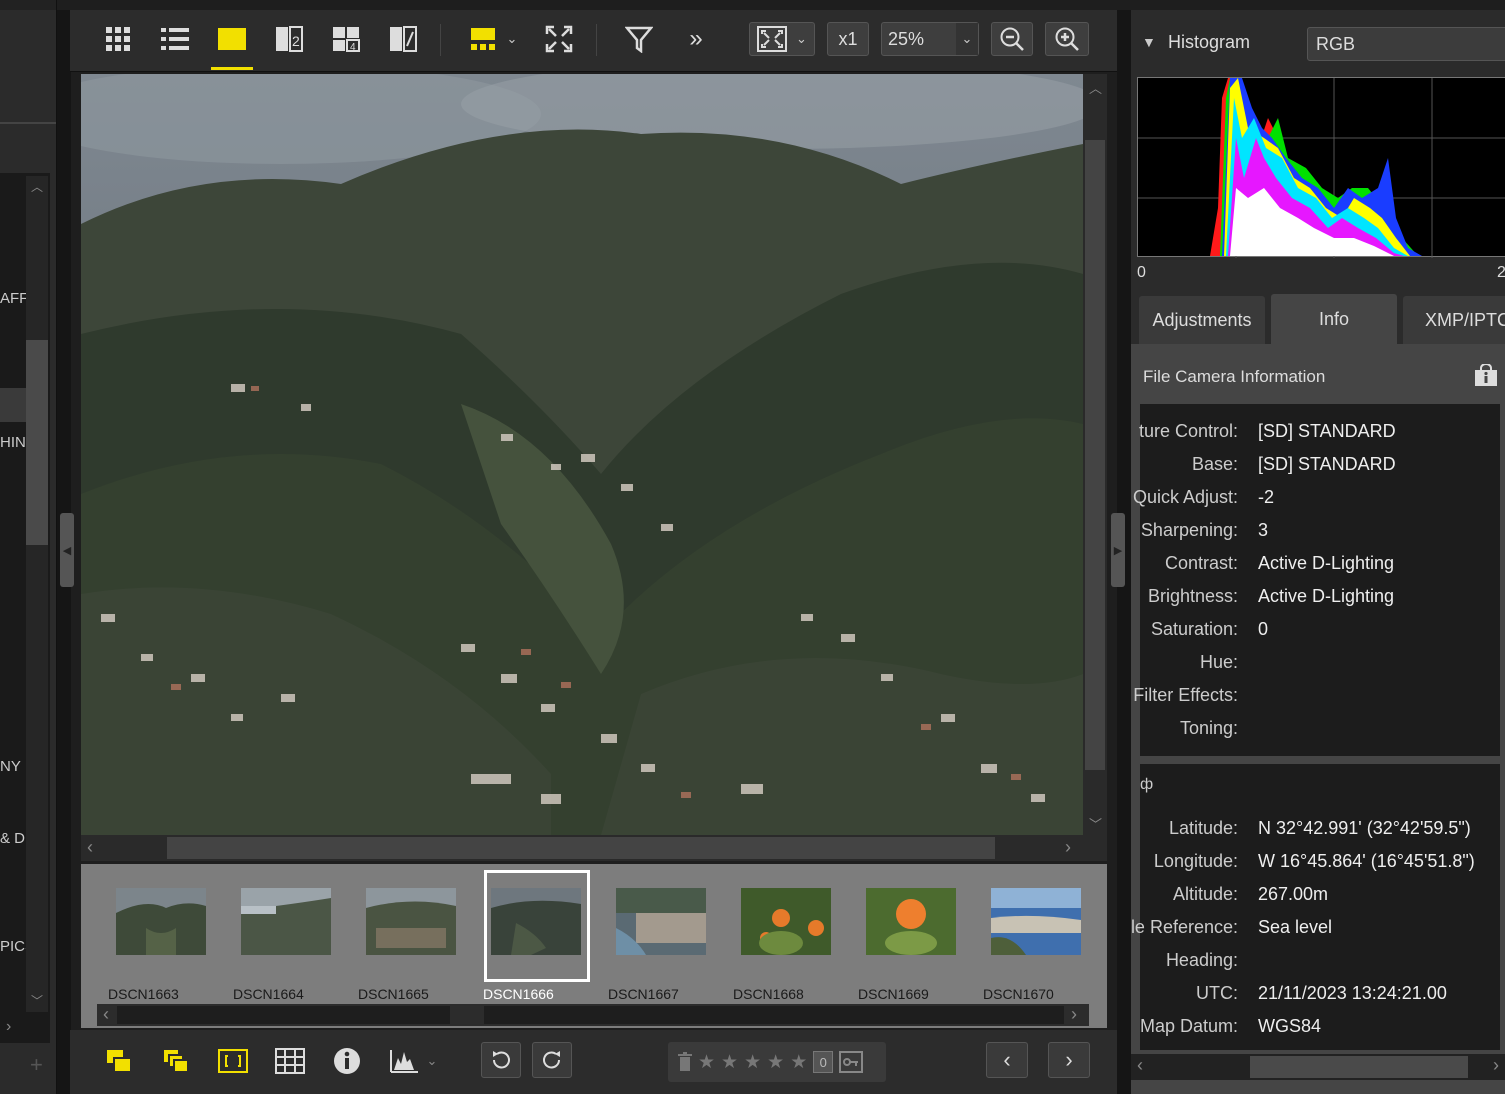  I want to click on thumbnail-grid-icon, so click(118, 39).